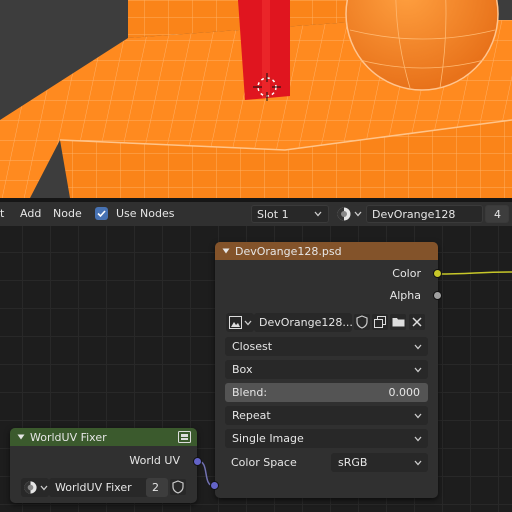  What do you see at coordinates (353, 462) in the screenshot?
I see `color-space-value: sRGB` at bounding box center [353, 462].